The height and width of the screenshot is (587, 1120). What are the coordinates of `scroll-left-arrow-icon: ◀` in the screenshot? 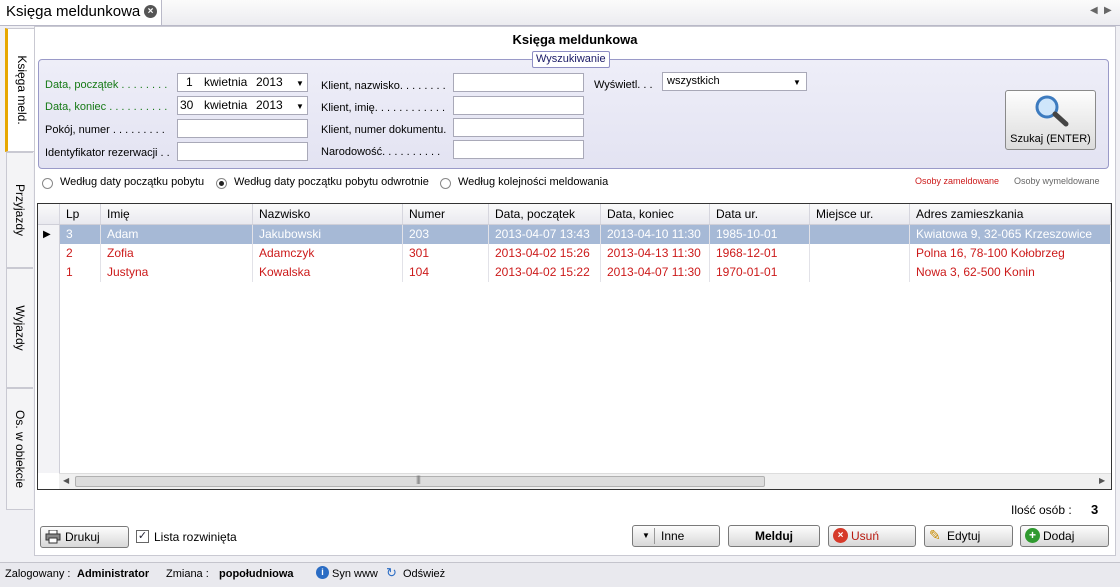 It's located at (66, 480).